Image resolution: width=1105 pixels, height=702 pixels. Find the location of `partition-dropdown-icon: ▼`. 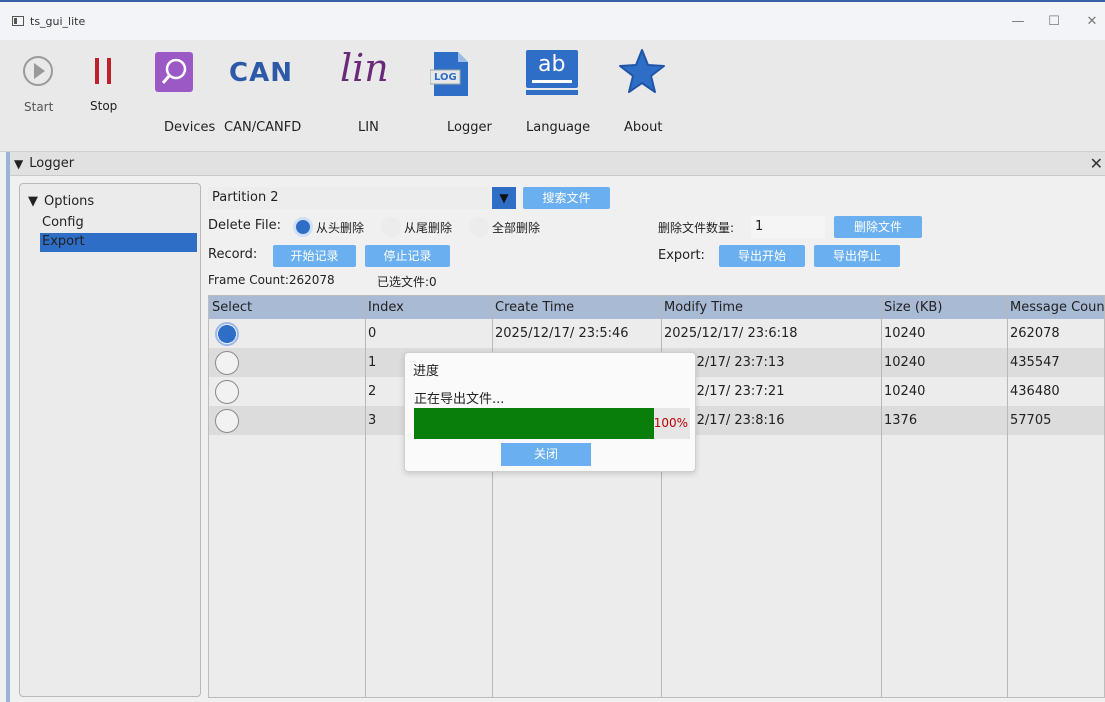

partition-dropdown-icon: ▼ is located at coordinates (504, 198).